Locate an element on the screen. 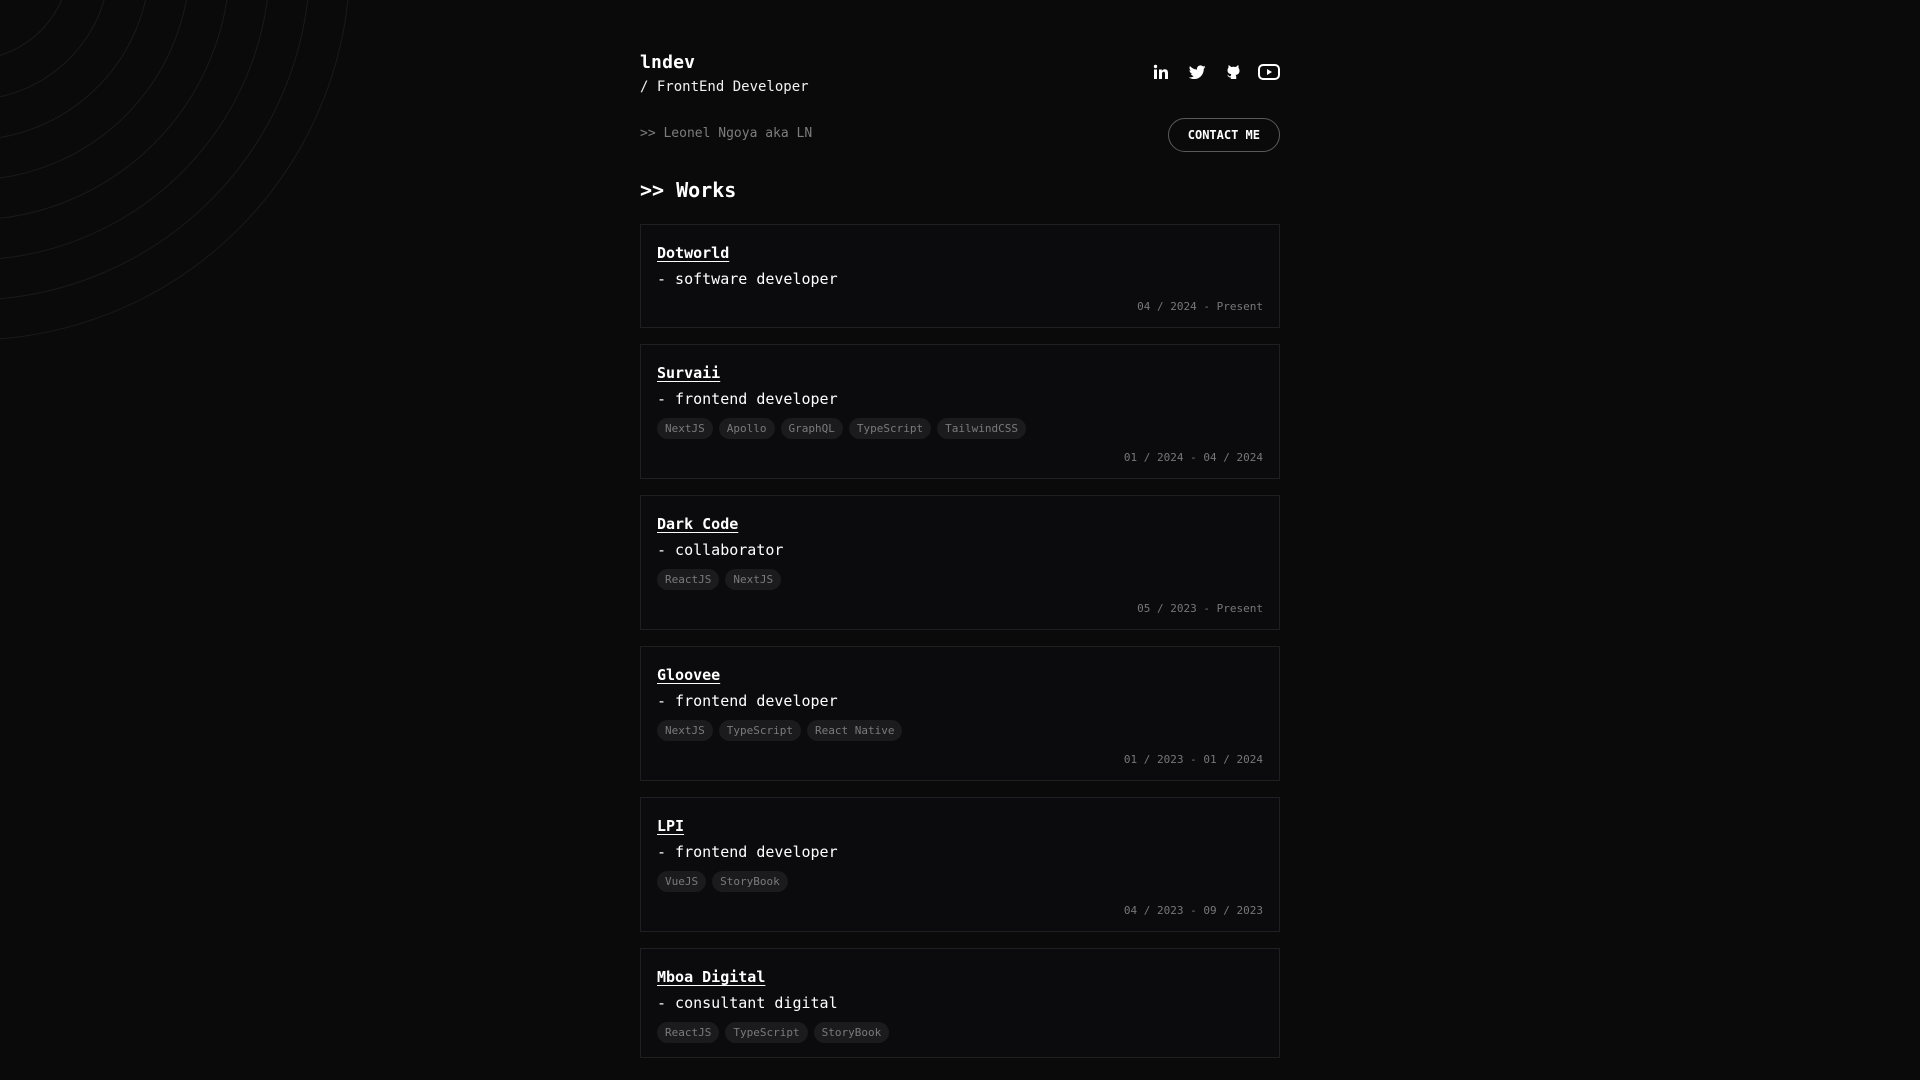 The image size is (1920, 1080). work-company-link: Gloovee is located at coordinates (688, 675).